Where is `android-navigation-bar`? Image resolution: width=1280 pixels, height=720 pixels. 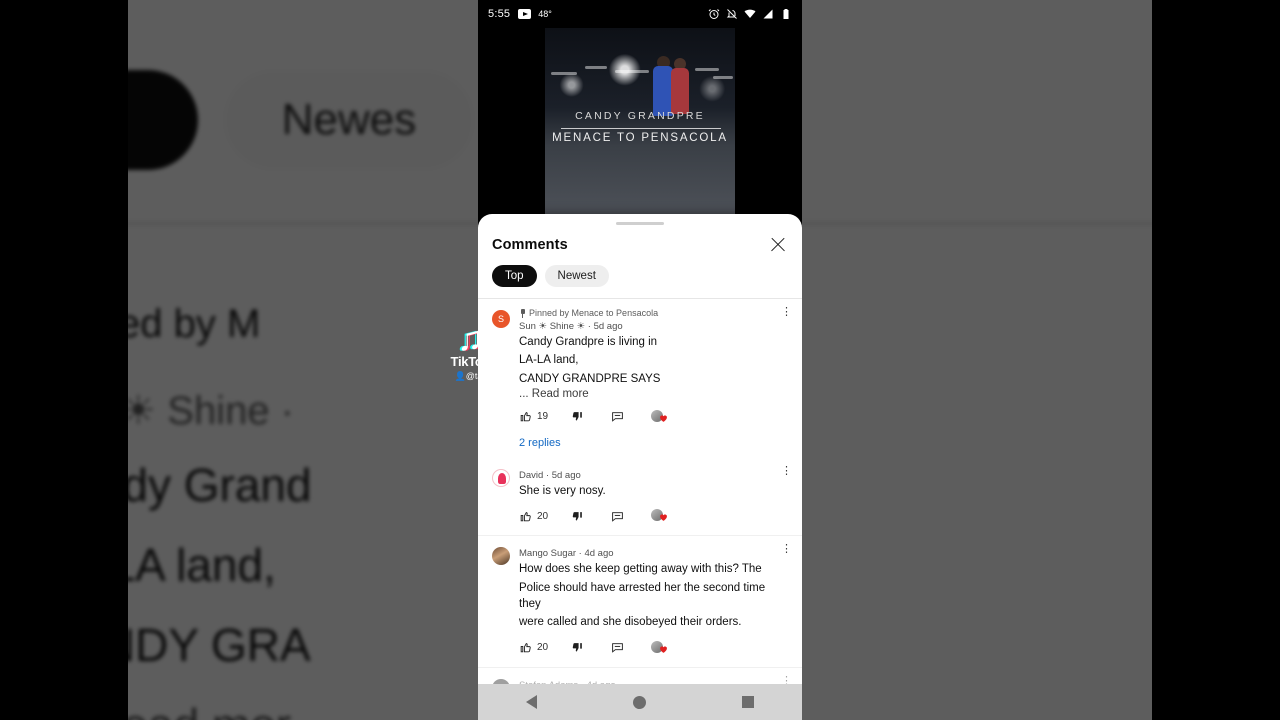 android-navigation-bar is located at coordinates (640, 702).